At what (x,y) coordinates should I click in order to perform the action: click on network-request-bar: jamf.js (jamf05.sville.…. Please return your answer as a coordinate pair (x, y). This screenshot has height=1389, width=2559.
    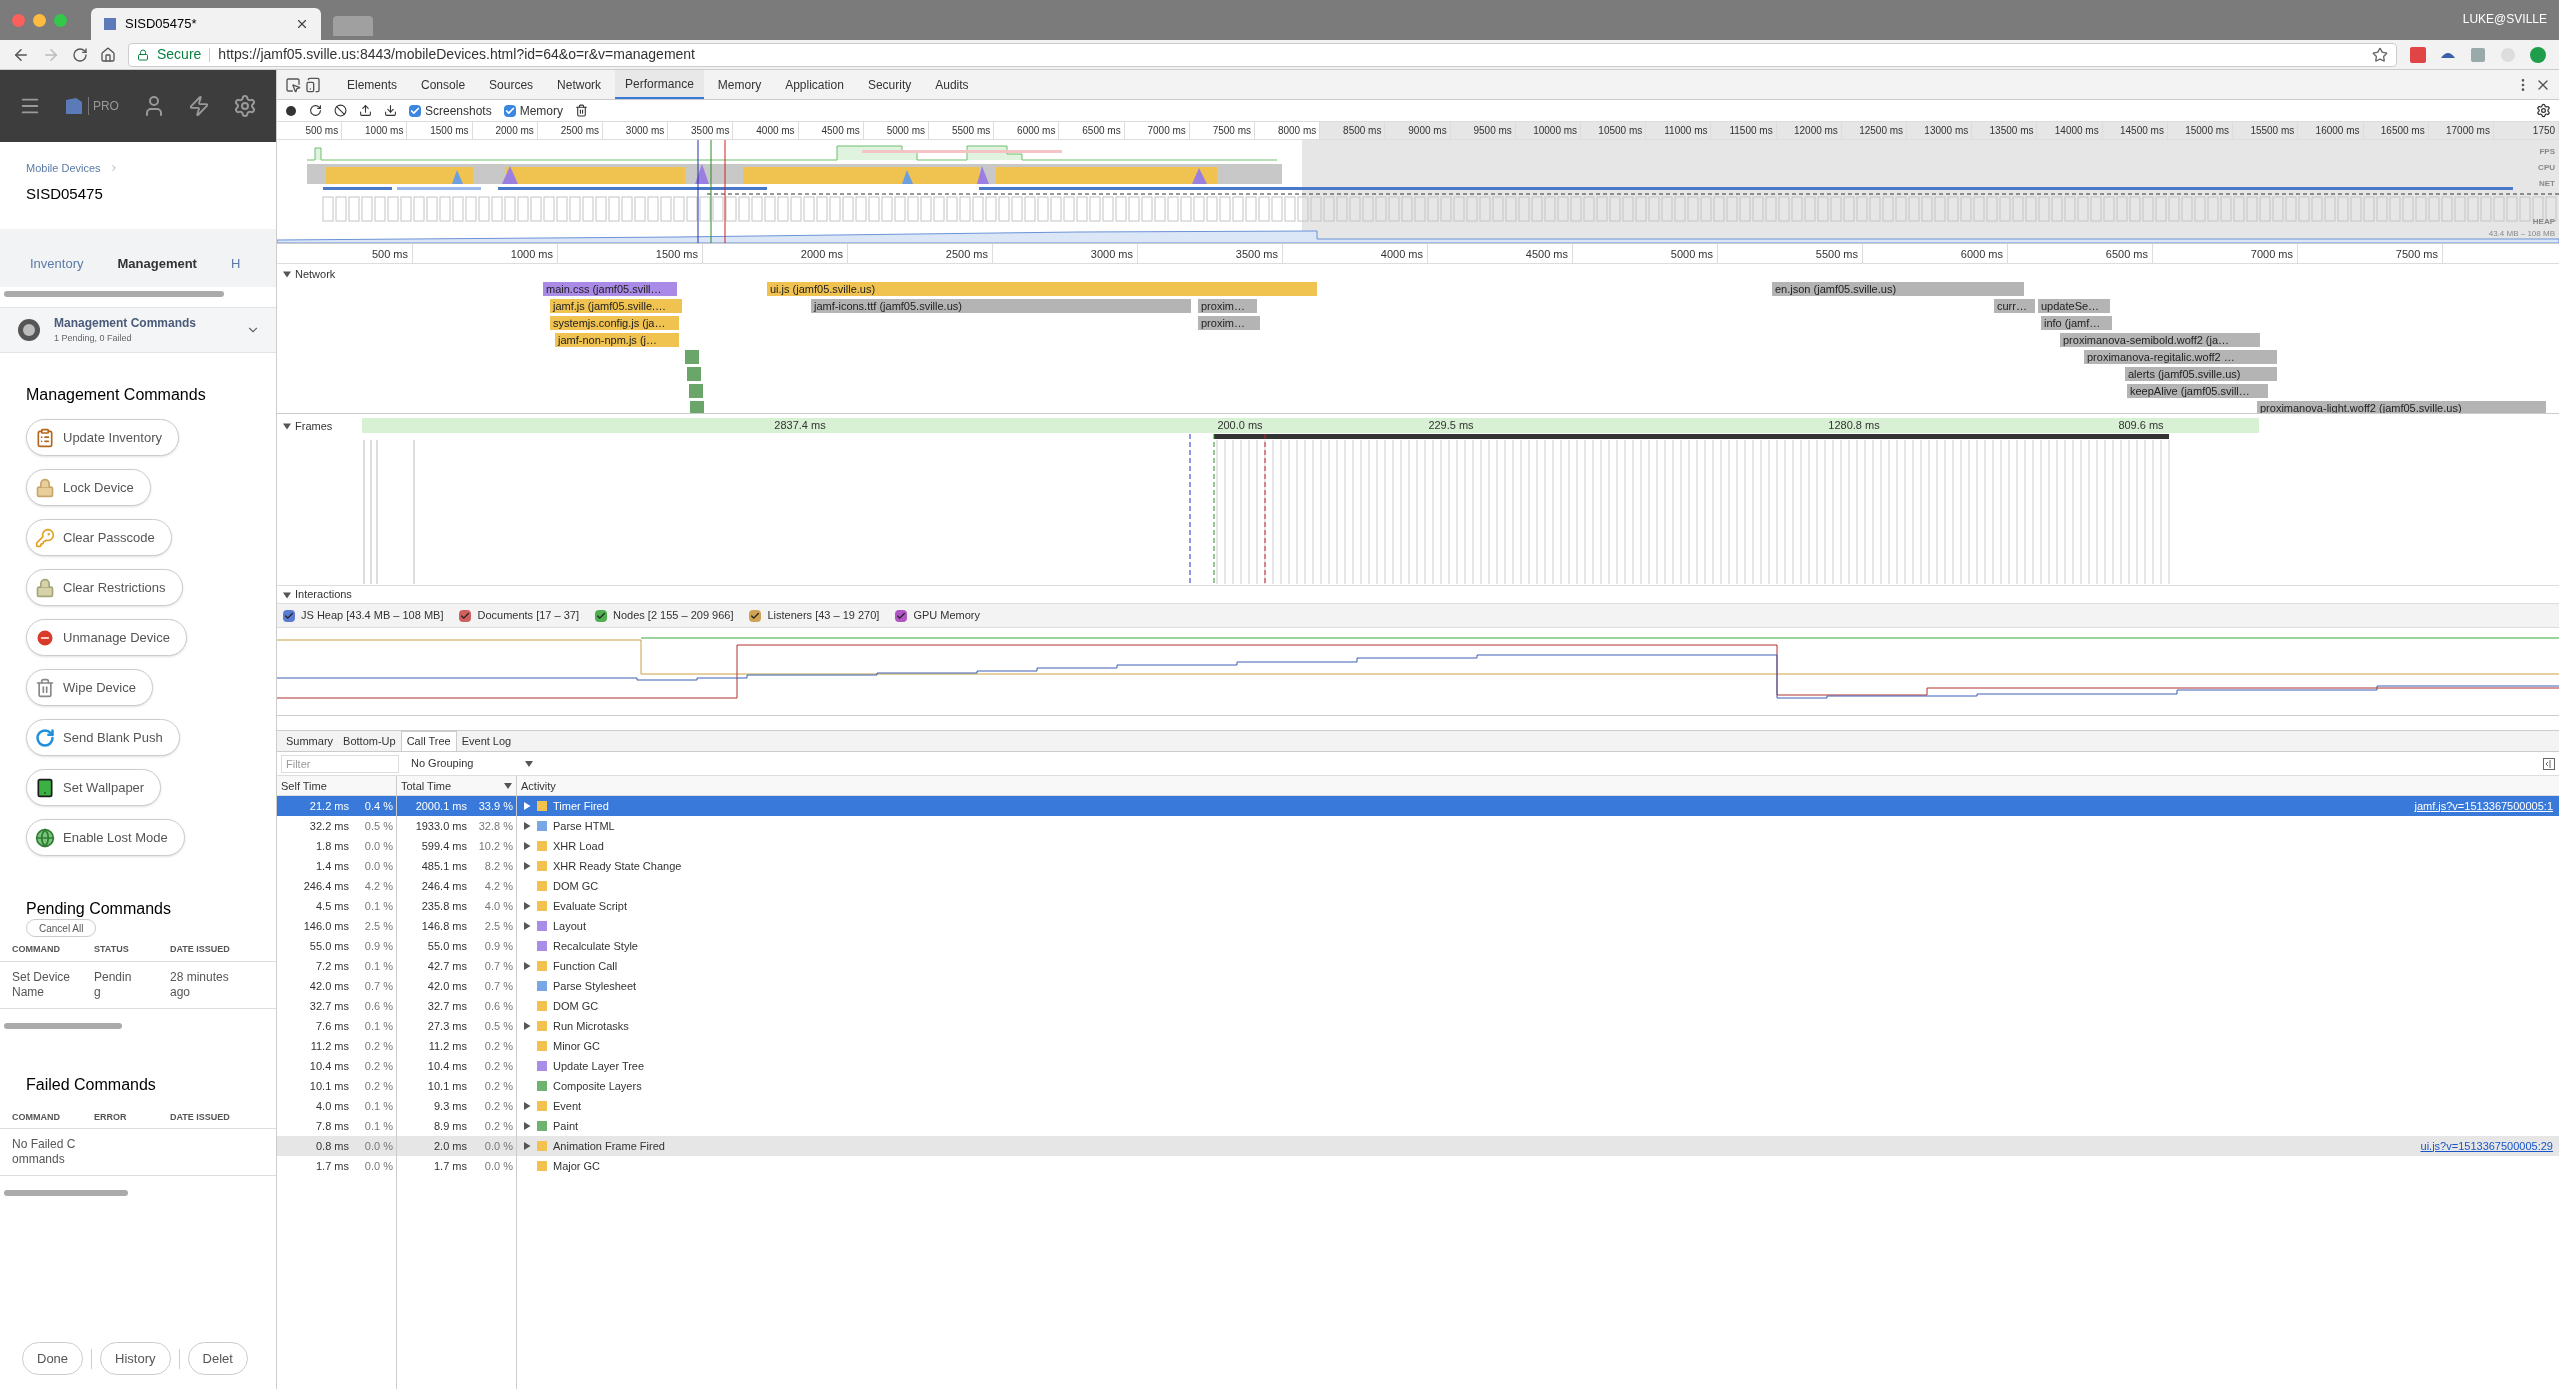
    Looking at the image, I should click on (616, 306).